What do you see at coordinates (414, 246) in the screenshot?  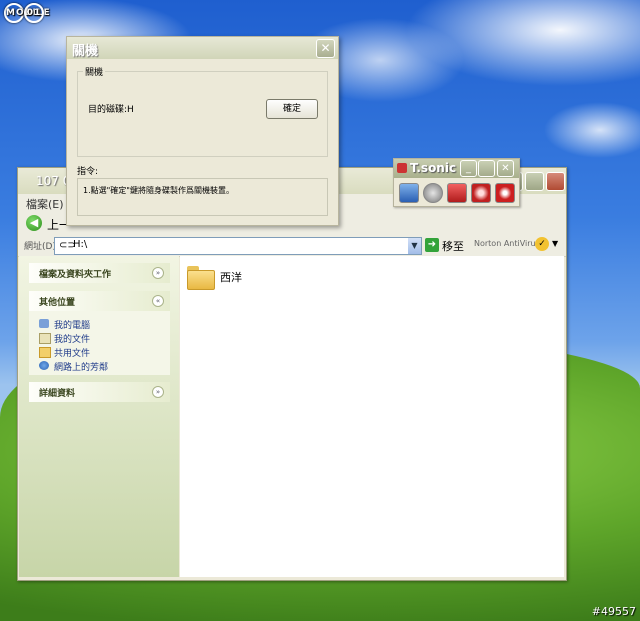 I see `address-dropdown-icon: ▼` at bounding box center [414, 246].